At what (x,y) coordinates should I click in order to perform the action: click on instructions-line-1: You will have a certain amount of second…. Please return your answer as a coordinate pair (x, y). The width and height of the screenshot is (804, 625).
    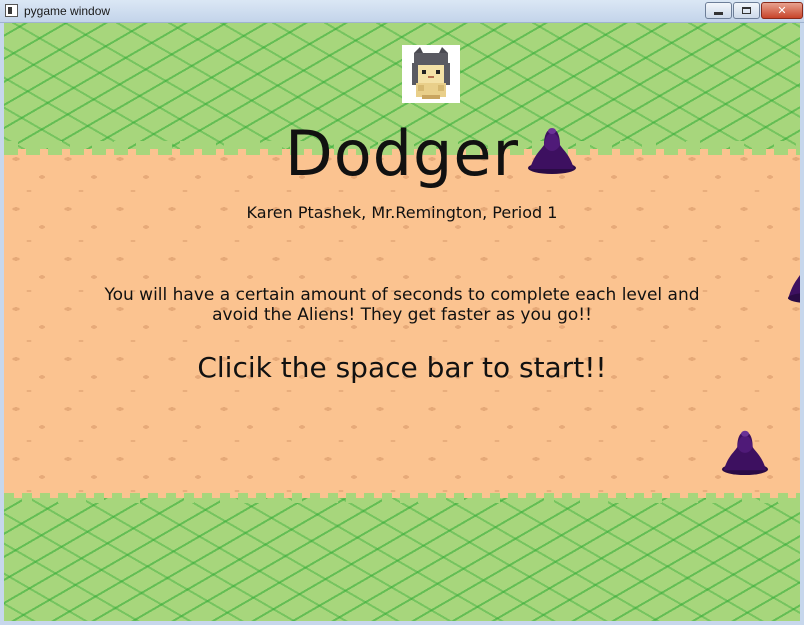
    Looking at the image, I should click on (402, 295).